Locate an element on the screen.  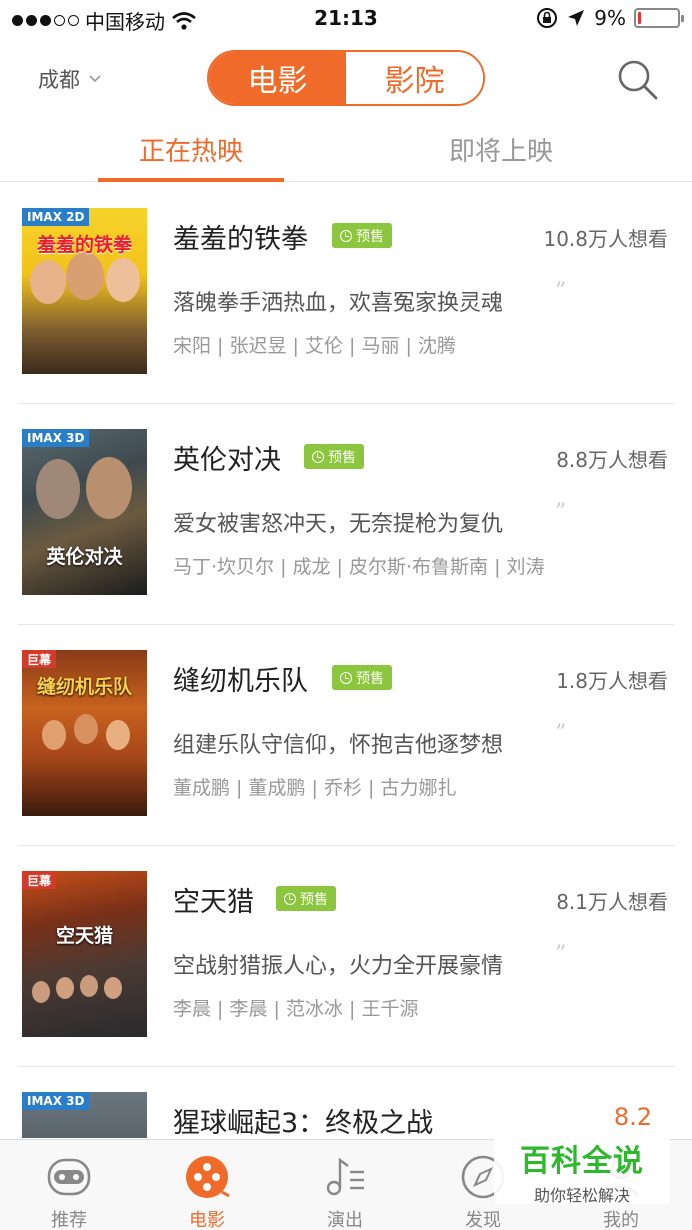
movie-poster: IMAX 3D 英伦对决 is located at coordinates (84, 512).